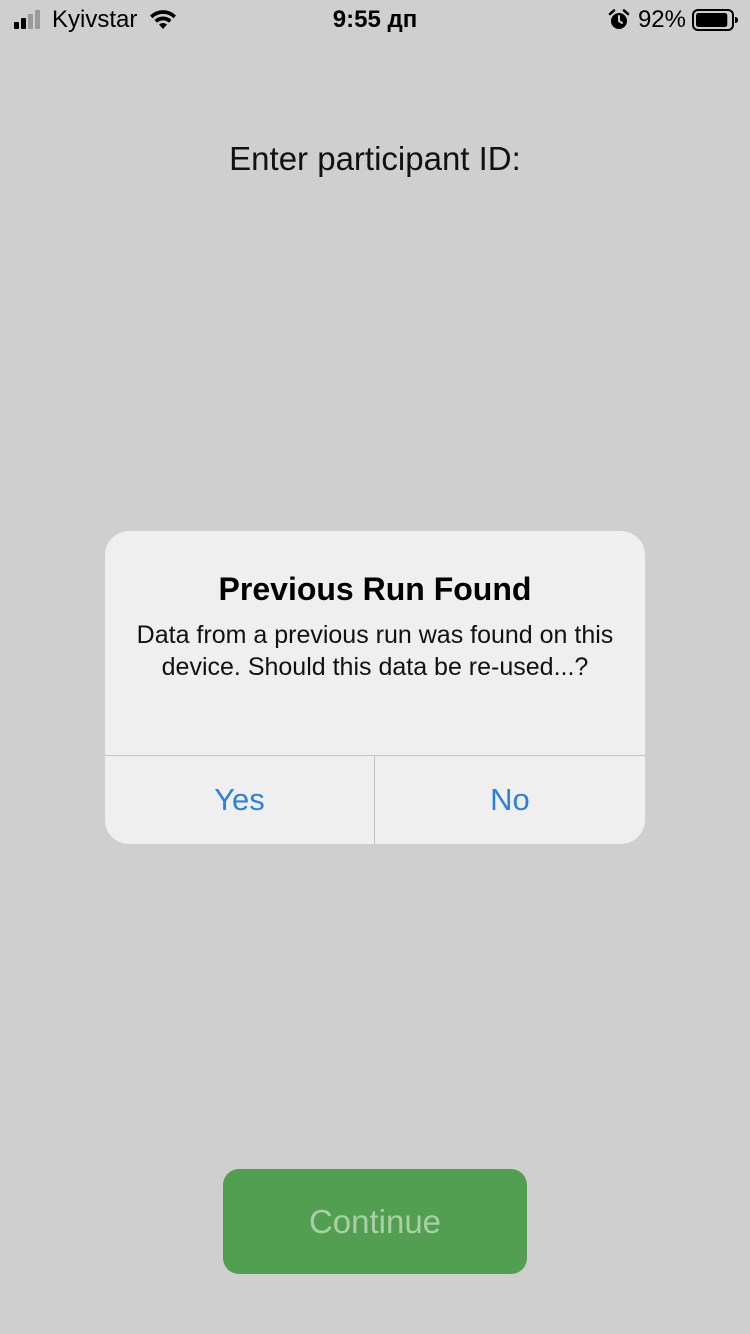 The height and width of the screenshot is (1334, 750). What do you see at coordinates (375, 20) in the screenshot?
I see `status-bar: Kyivstar 9:55 дп 92%` at bounding box center [375, 20].